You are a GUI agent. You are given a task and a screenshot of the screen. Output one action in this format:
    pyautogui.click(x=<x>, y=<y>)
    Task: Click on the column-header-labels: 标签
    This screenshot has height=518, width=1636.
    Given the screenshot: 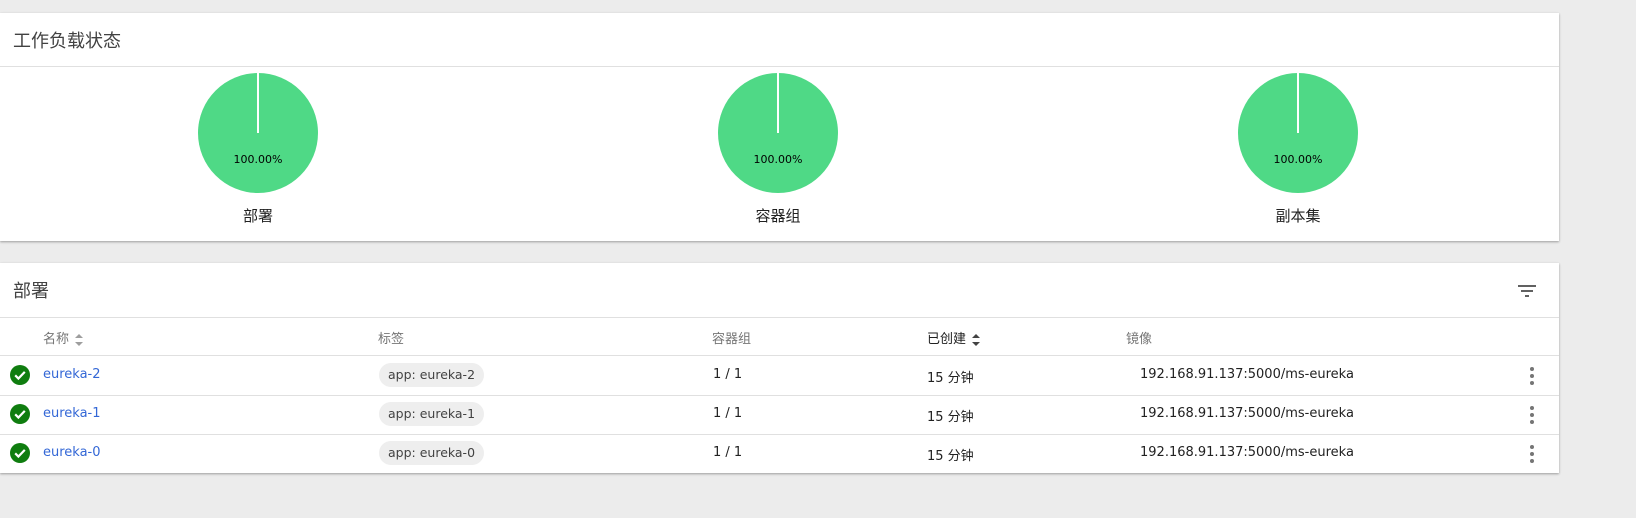 What is the action you would take?
    pyautogui.click(x=391, y=337)
    